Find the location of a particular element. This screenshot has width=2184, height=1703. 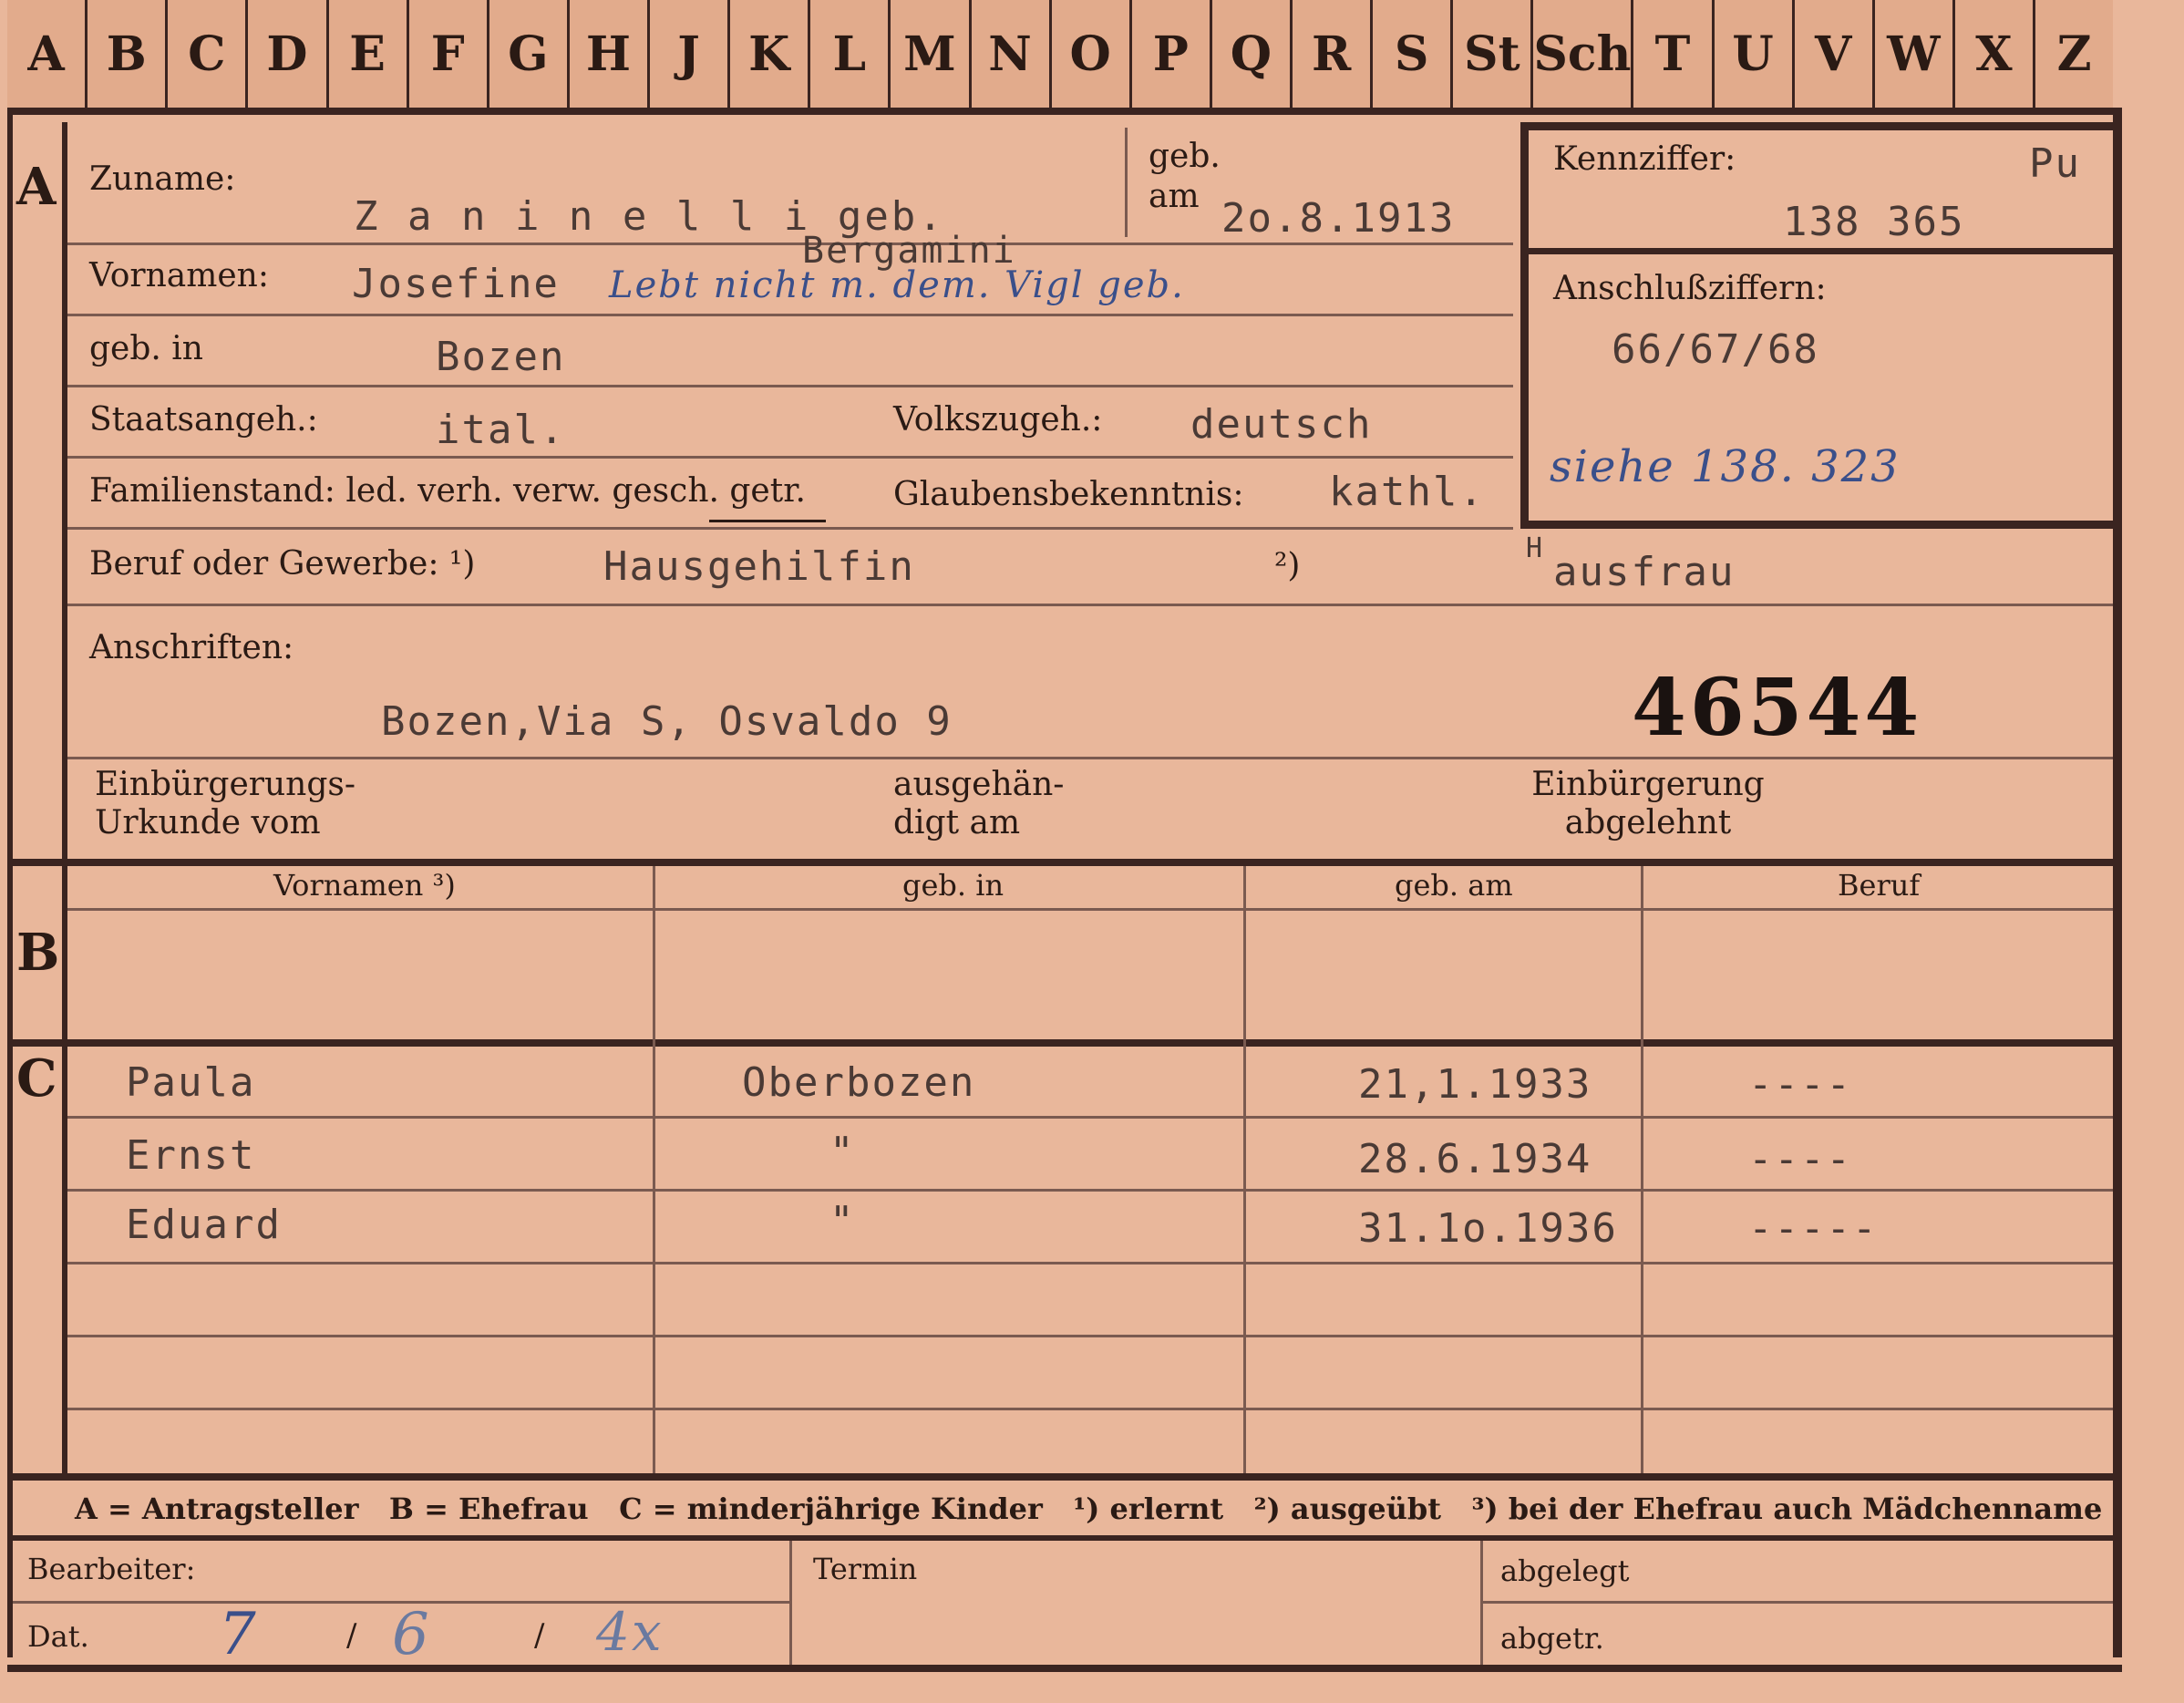

date-month: 6 is located at coordinates (411, 1635).